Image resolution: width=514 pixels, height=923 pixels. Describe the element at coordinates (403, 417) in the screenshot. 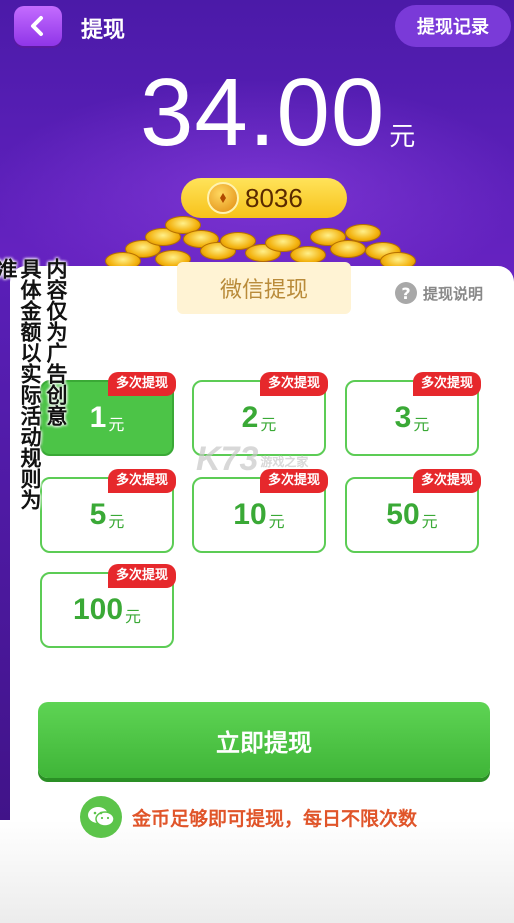

I see `option-value: 3` at that location.